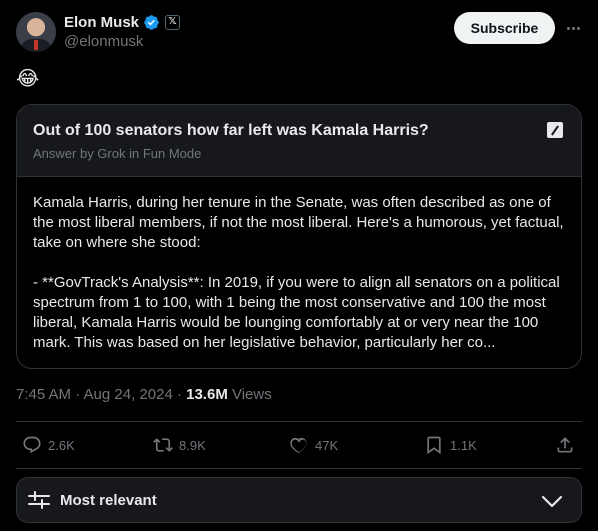 This screenshot has width=598, height=531. What do you see at coordinates (117, 153) in the screenshot?
I see `grok-card-subtitle: Answer by Grok in Fun Mode` at bounding box center [117, 153].